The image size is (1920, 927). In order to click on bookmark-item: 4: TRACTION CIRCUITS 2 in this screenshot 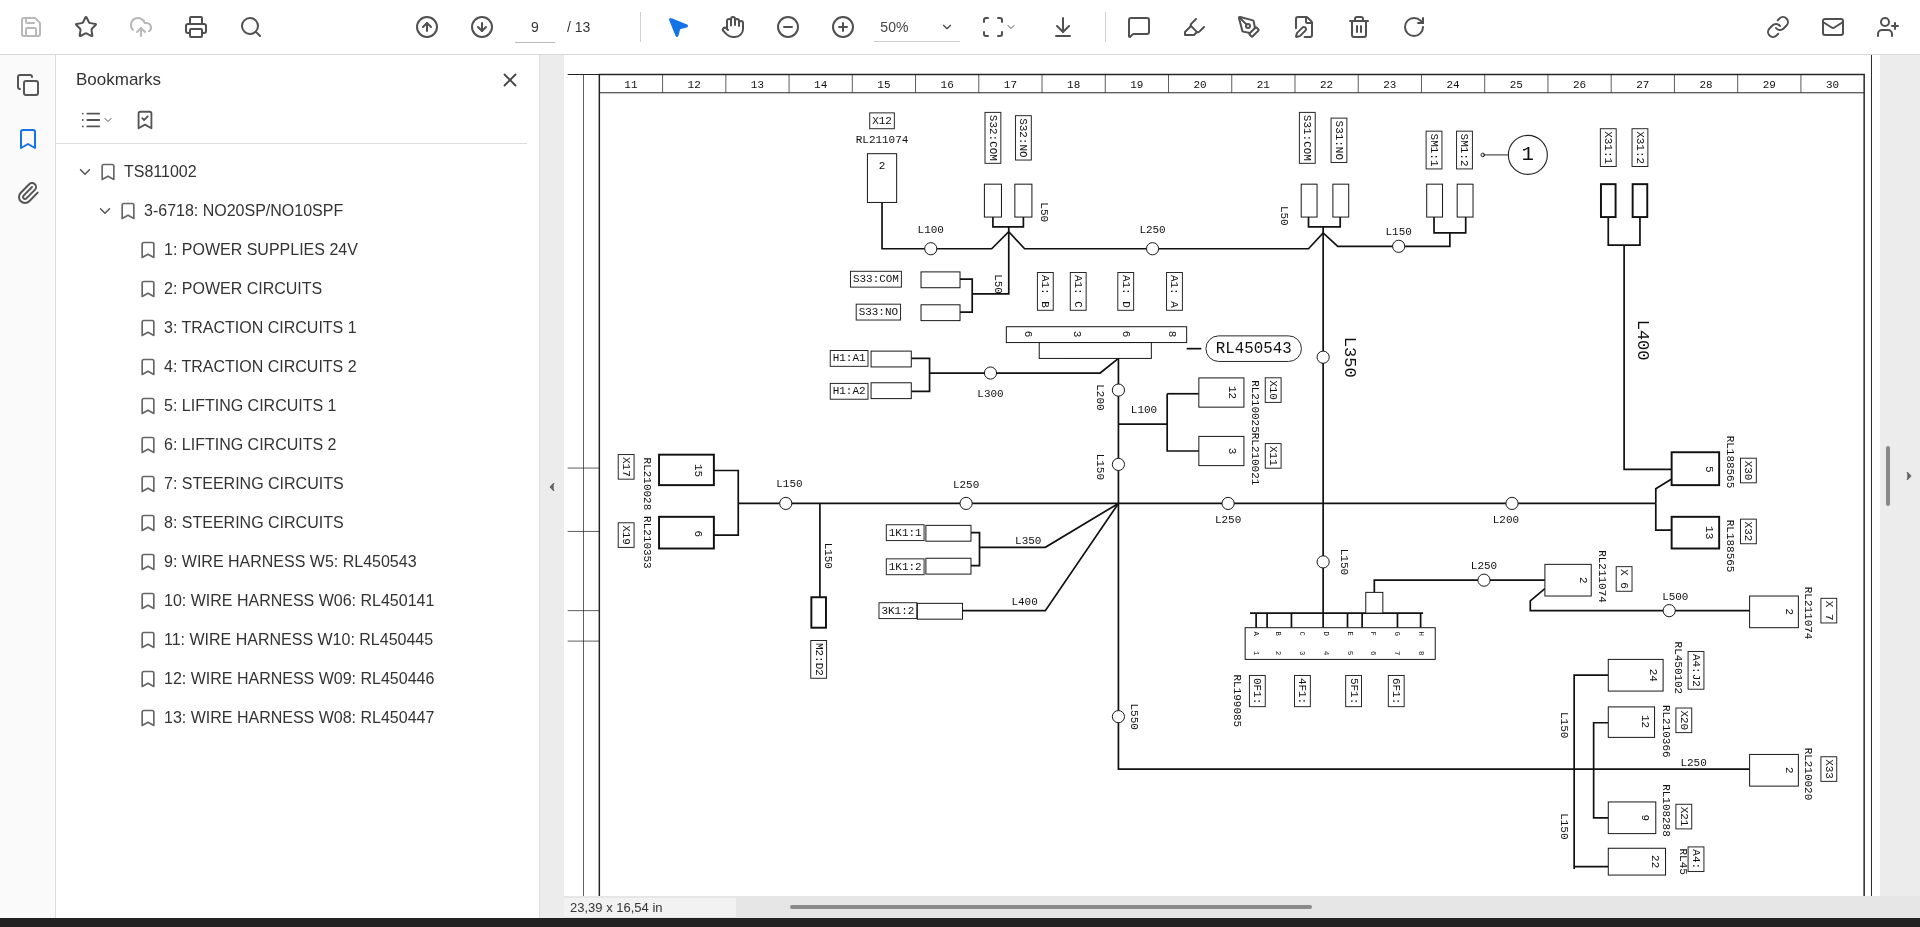, I will do `click(260, 366)`.